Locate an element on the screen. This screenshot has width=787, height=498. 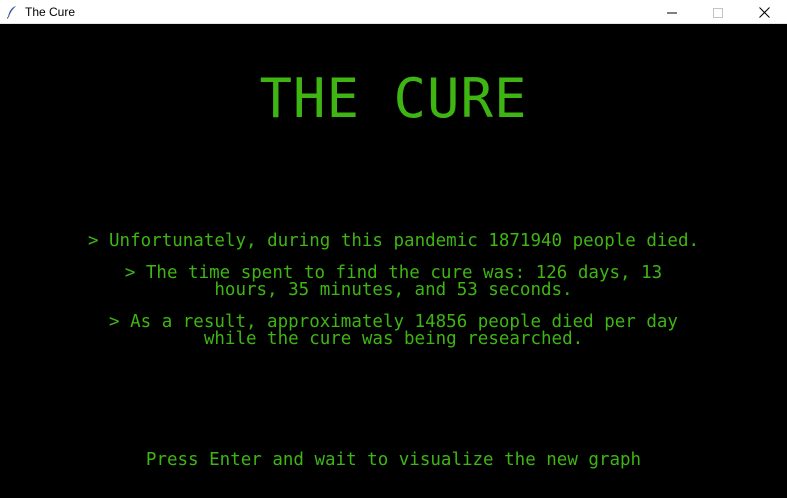
maximize-button is located at coordinates (718, 12).